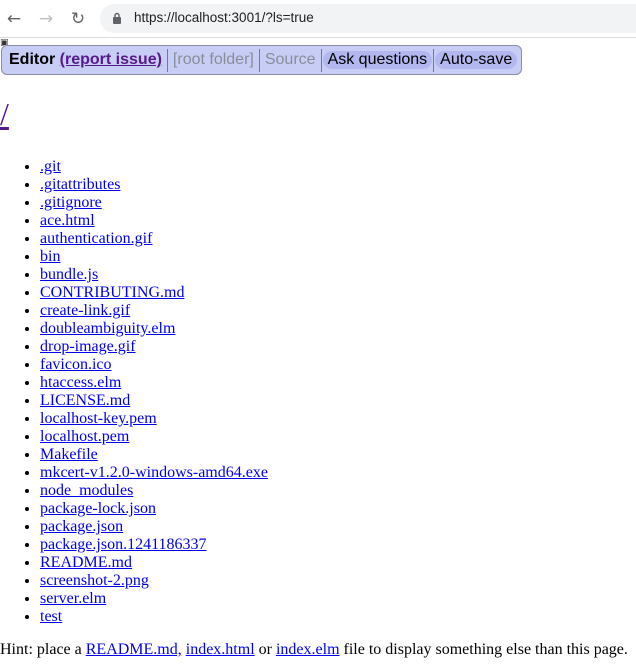  I want to click on ask-questions-button: Ask questions, so click(377, 60).